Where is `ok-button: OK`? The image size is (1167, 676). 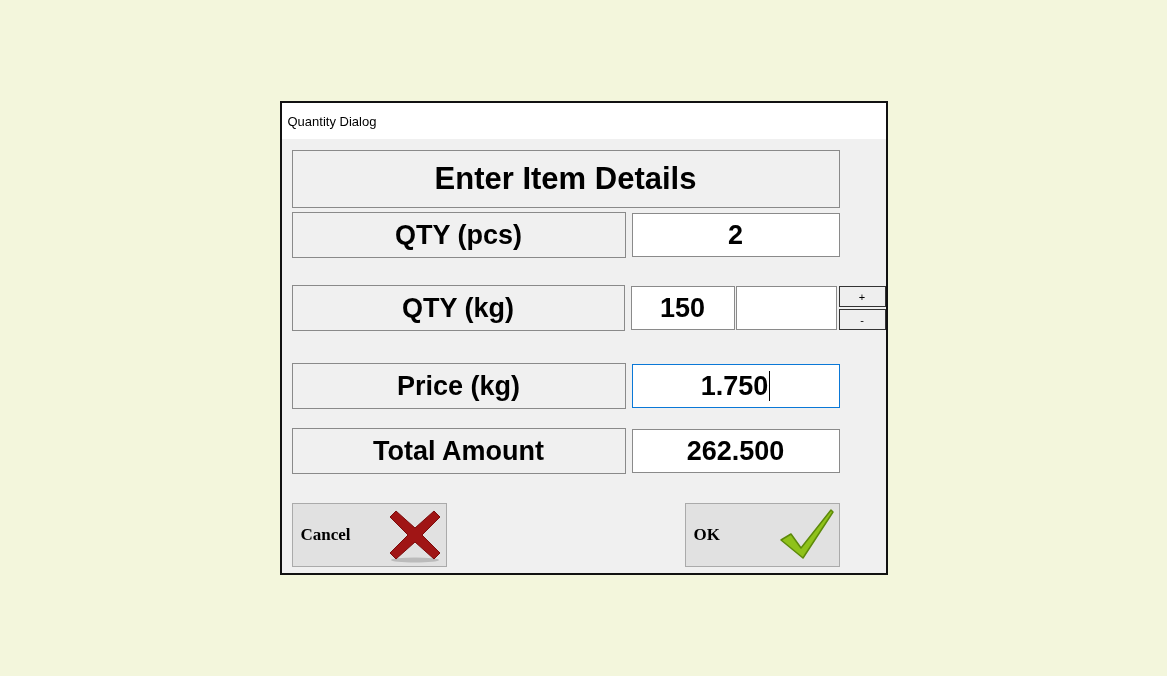
ok-button: OK is located at coordinates (762, 535).